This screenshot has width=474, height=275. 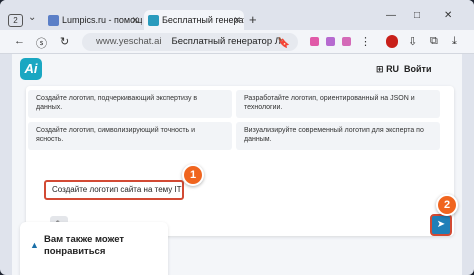 I want to click on related-title: Вам также может понравиться, so click(x=84, y=245).